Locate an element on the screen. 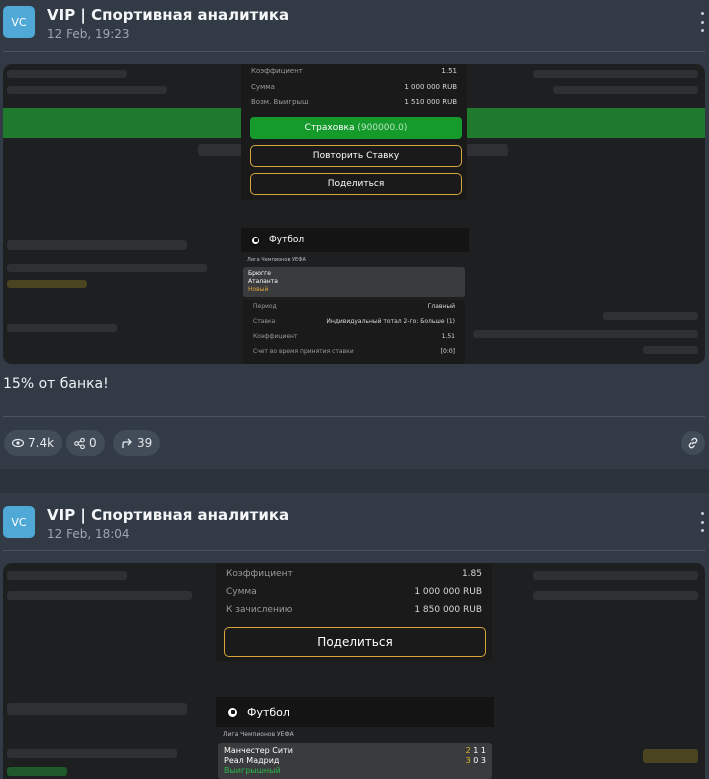  bet-row: К зачислению 1 850 000 RUB is located at coordinates (354, 610).